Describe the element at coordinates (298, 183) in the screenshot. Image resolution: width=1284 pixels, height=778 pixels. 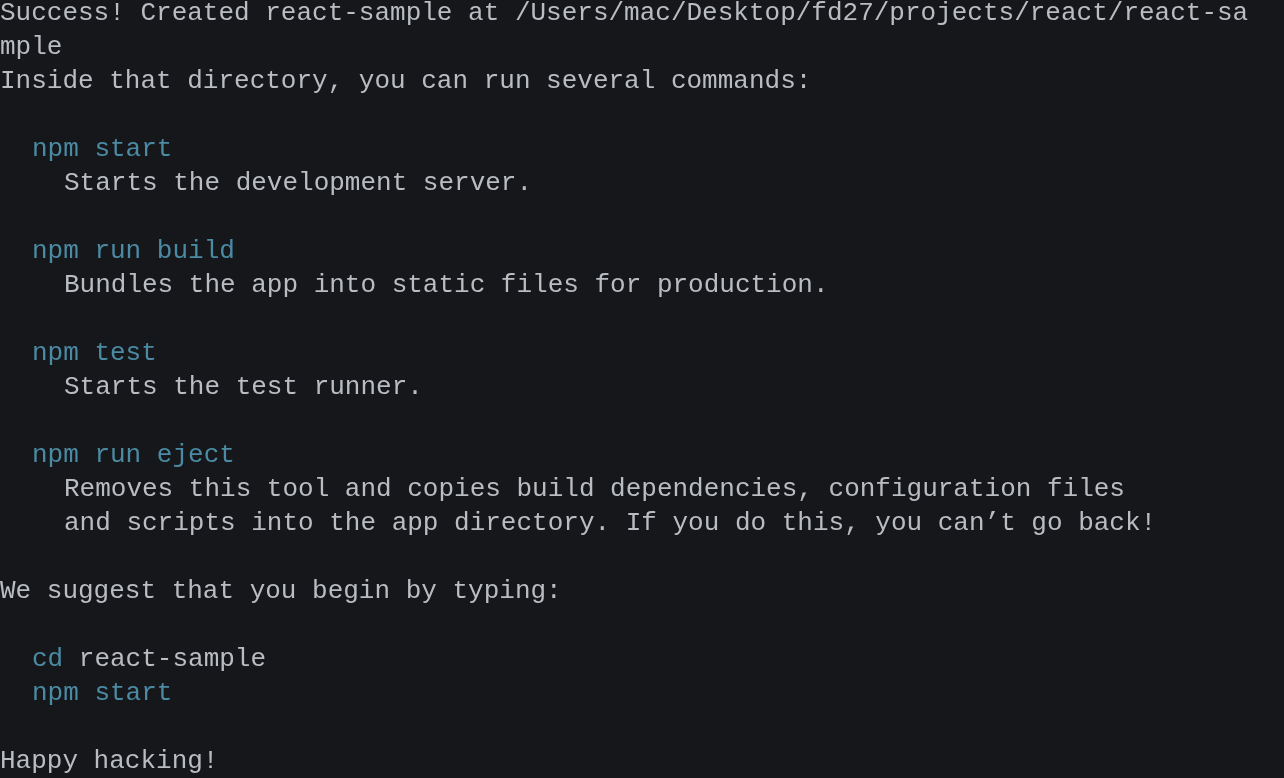
I see `command-description: Starts the development server.` at that location.